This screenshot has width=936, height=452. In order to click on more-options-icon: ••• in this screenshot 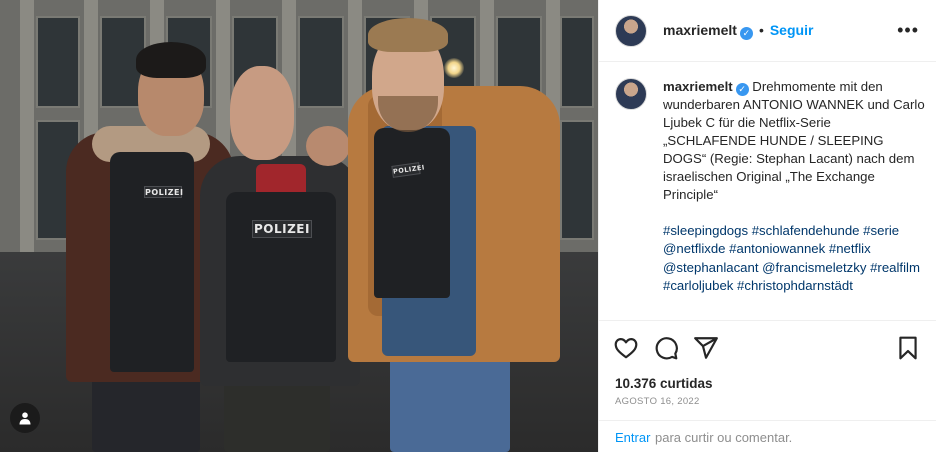, I will do `click(908, 30)`.